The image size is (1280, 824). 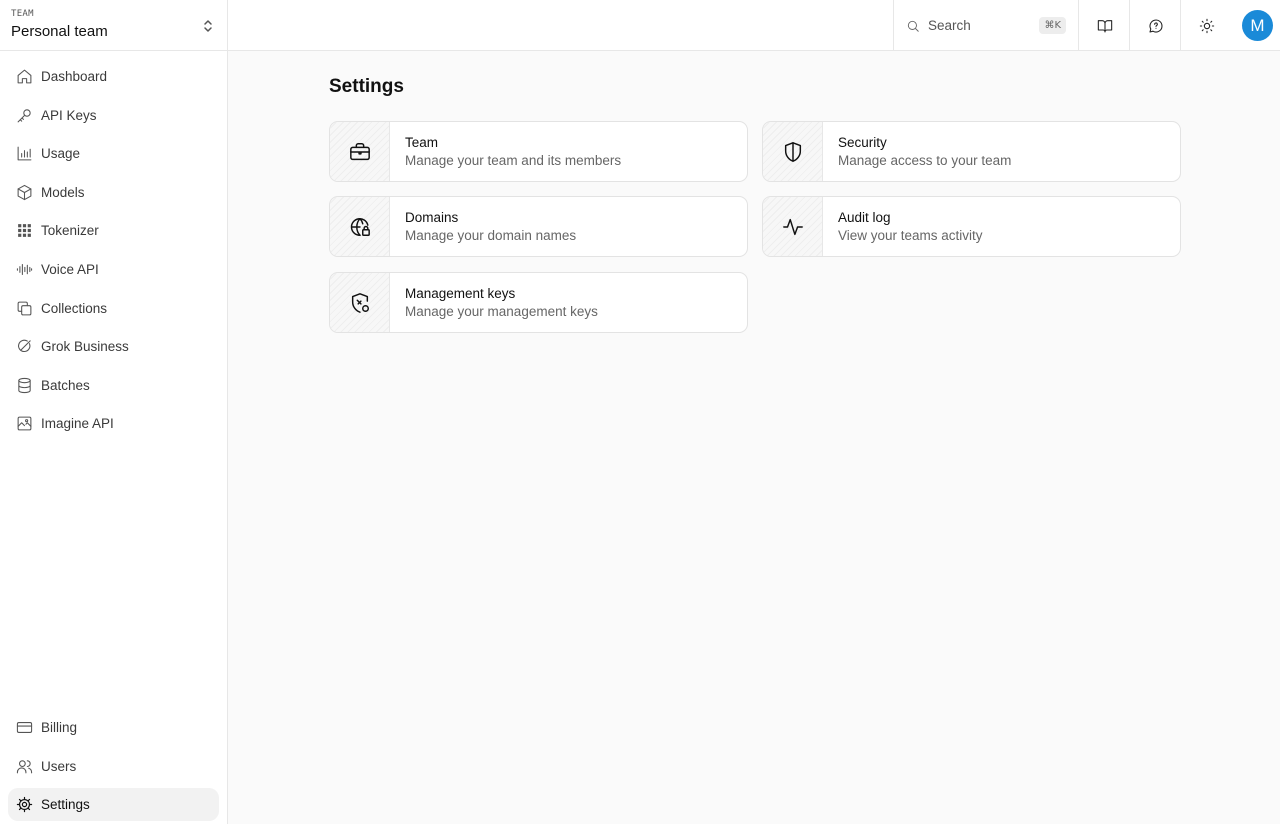 What do you see at coordinates (70, 269) in the screenshot?
I see `sidebar-item-label: Voice API` at bounding box center [70, 269].